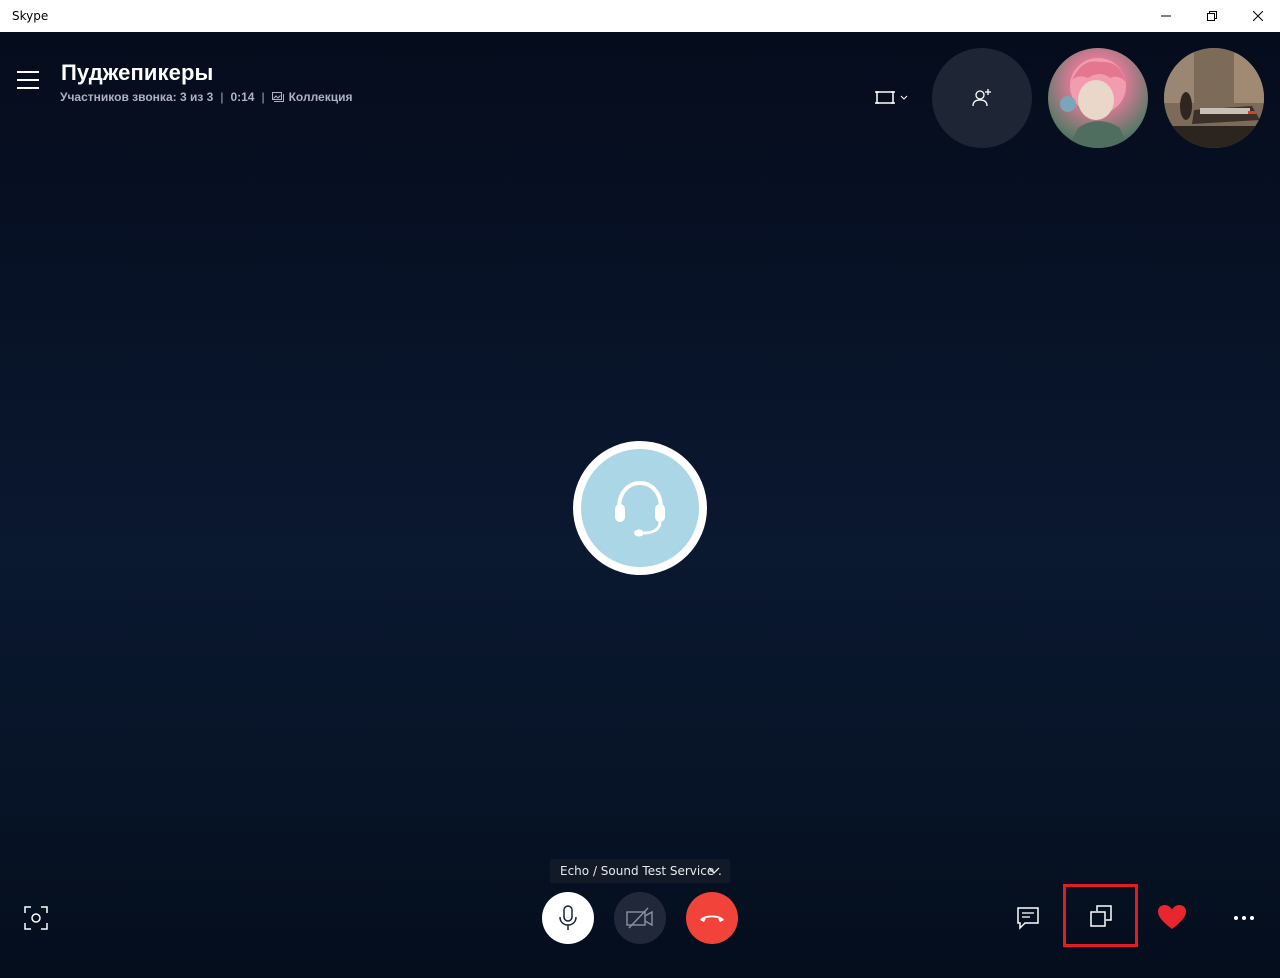 This screenshot has height=978, width=1280. What do you see at coordinates (242, 97) in the screenshot?
I see `call-duration: 0:14` at bounding box center [242, 97].